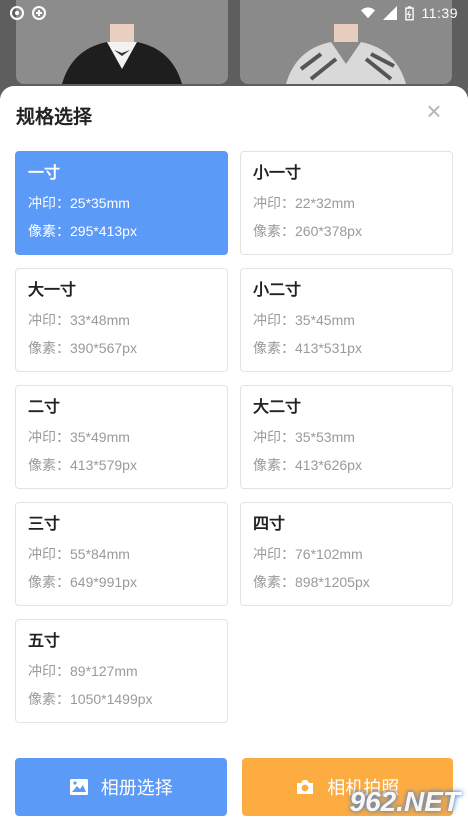 This screenshot has width=468, height=832. What do you see at coordinates (269, 524) in the screenshot?
I see `spec-name: 四寸` at bounding box center [269, 524].